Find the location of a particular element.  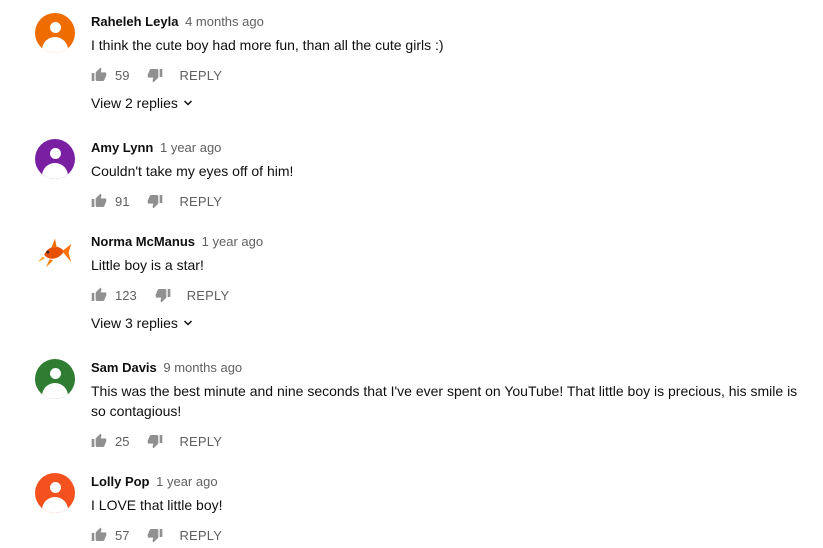

comment-text: I LOVE that little boy! is located at coordinates (157, 505).